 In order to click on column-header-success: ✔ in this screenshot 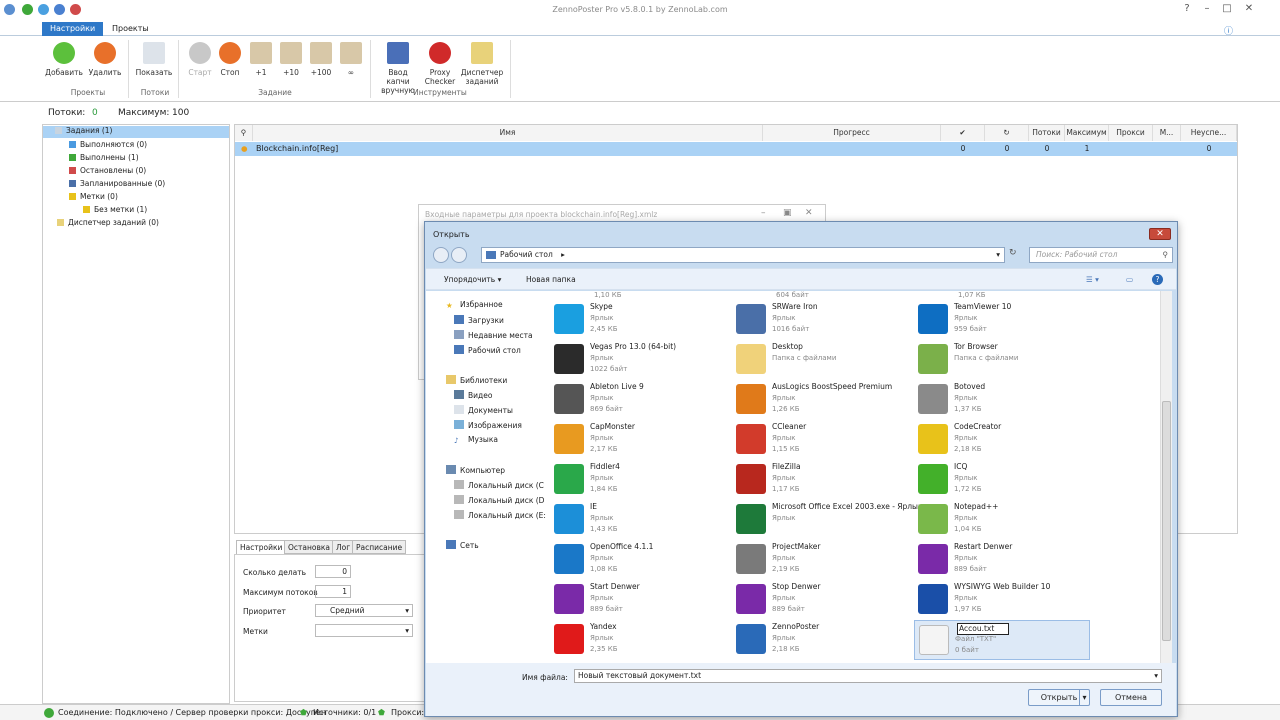, I will do `click(963, 133)`.